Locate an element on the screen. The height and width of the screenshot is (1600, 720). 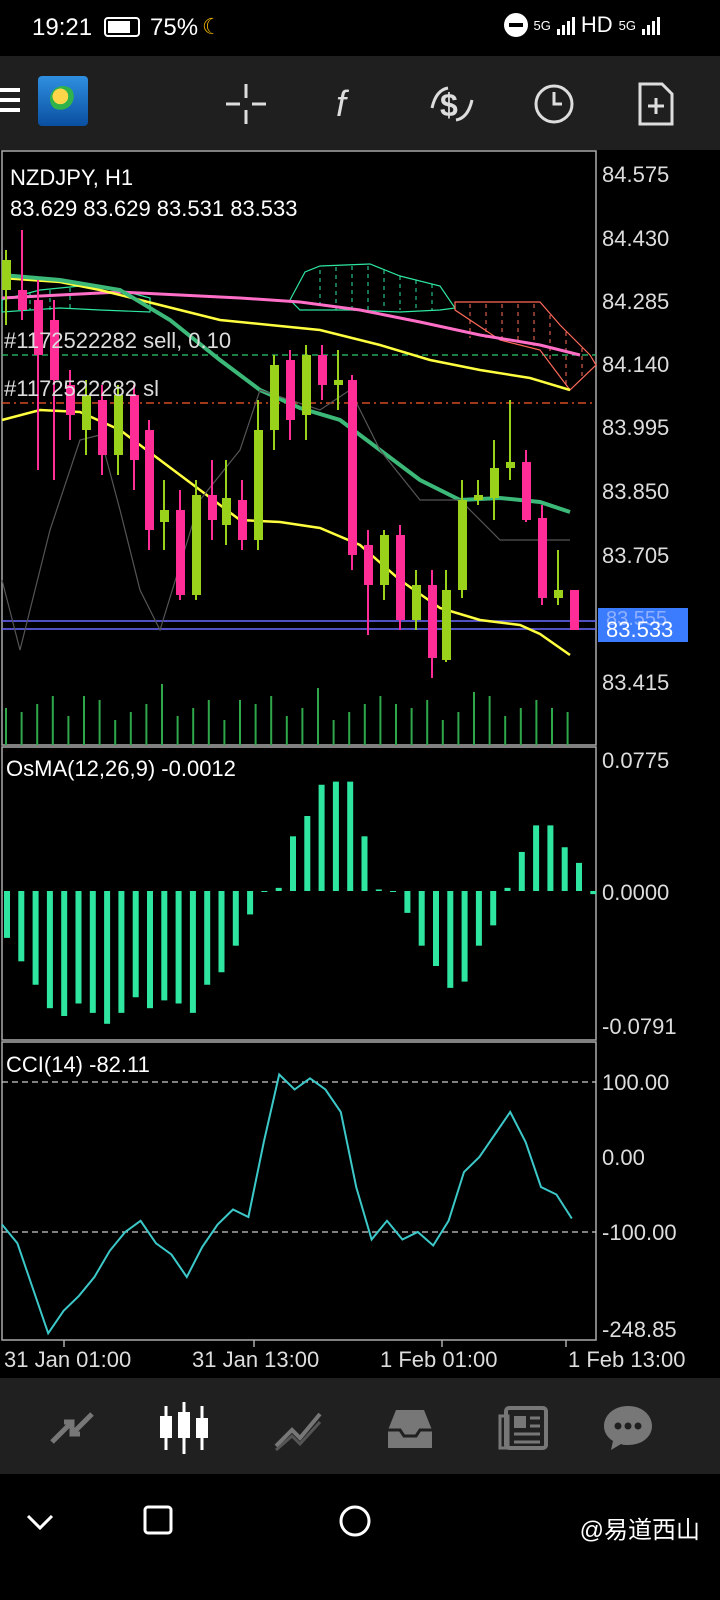
time-label: 1 Feb 01:00 is located at coordinates (438, 1359).